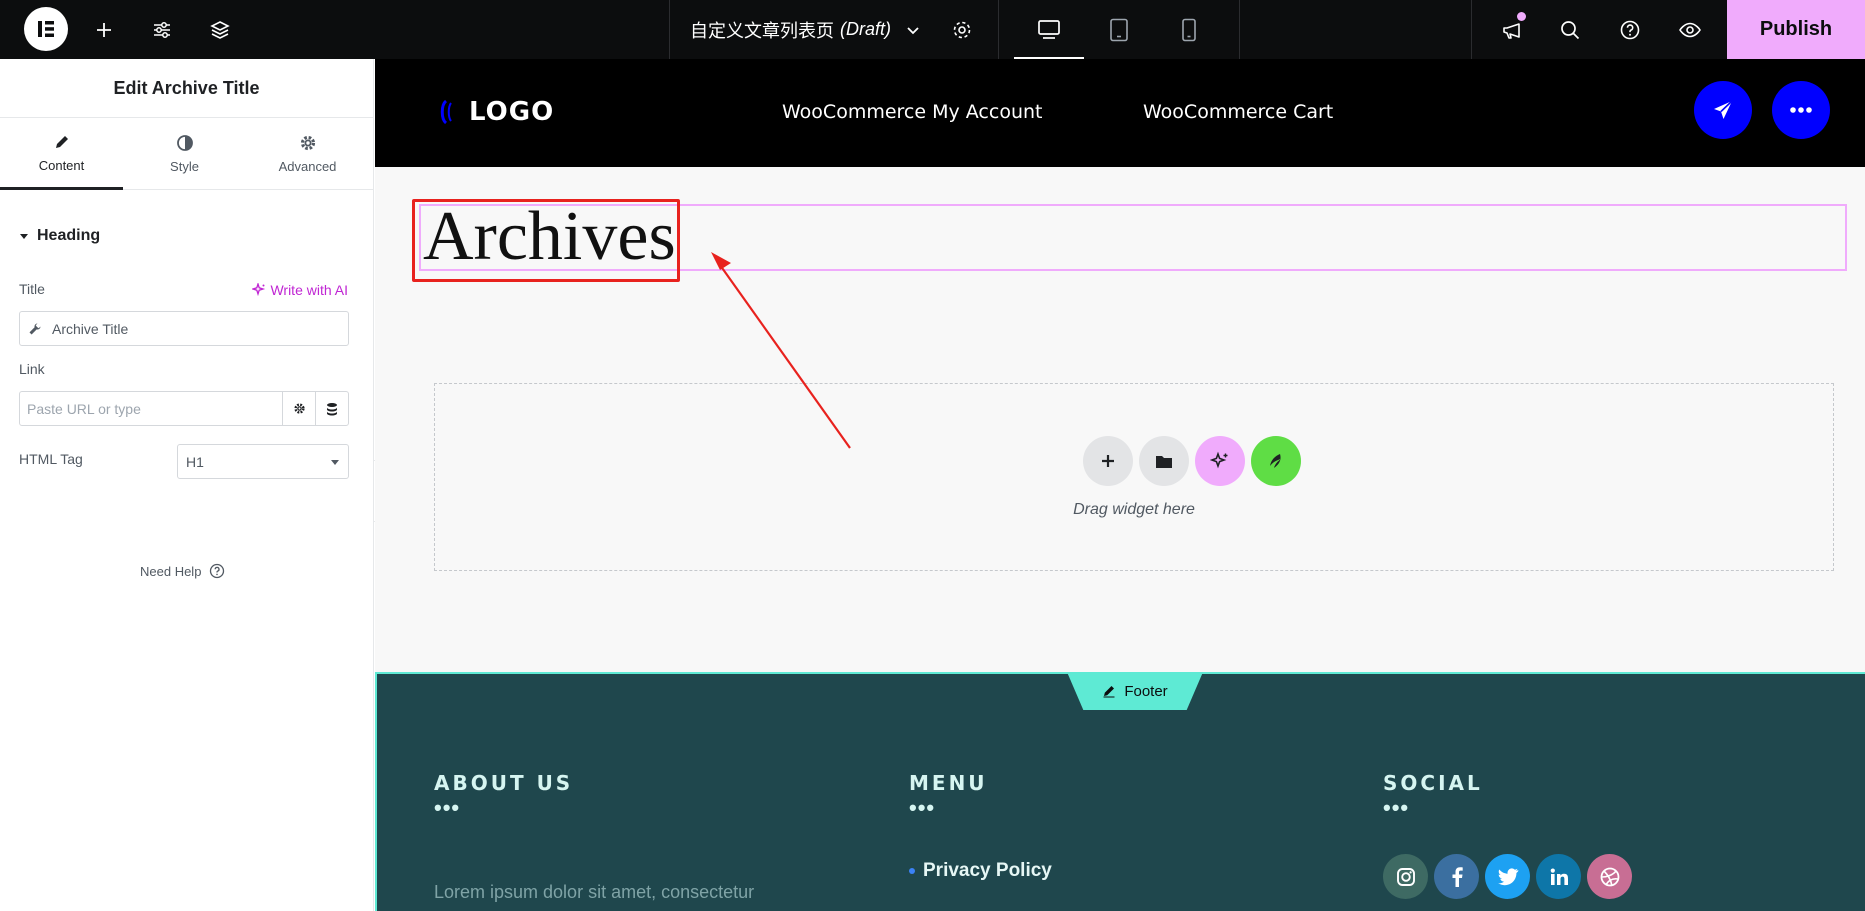 This screenshot has height=911, width=1865. I want to click on footer-edit-tag: Footer, so click(1135, 691).